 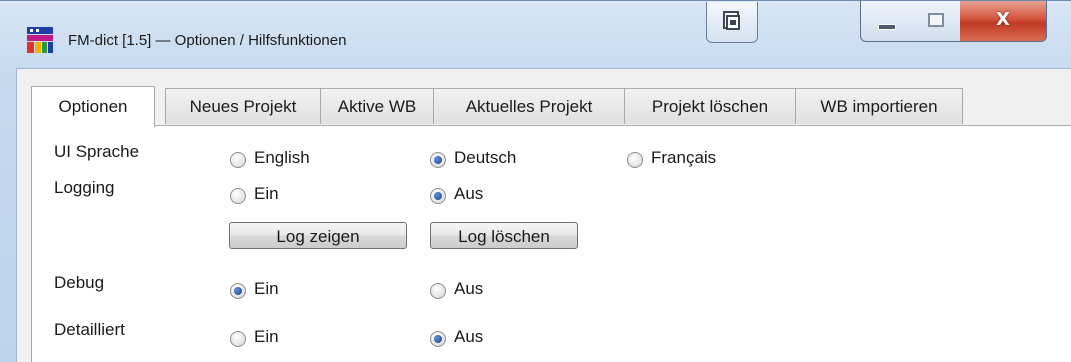 I want to click on app-icon, so click(x=40, y=40).